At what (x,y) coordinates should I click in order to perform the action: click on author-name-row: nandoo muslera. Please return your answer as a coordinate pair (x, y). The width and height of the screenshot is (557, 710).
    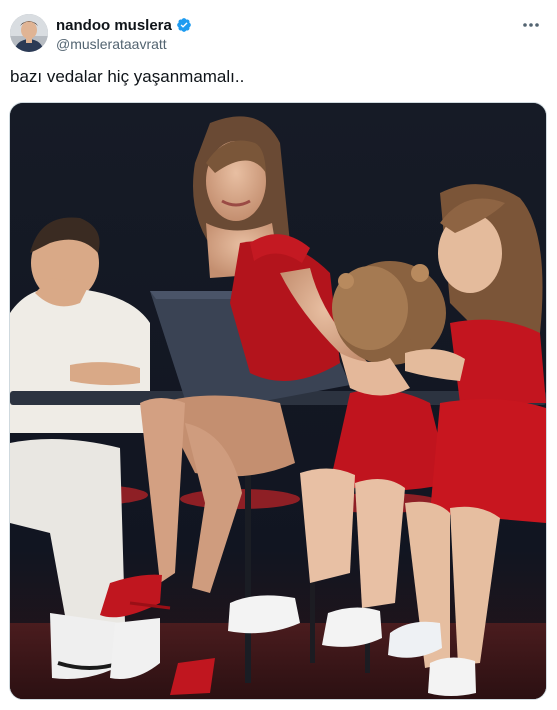
    Looking at the image, I should click on (124, 25).